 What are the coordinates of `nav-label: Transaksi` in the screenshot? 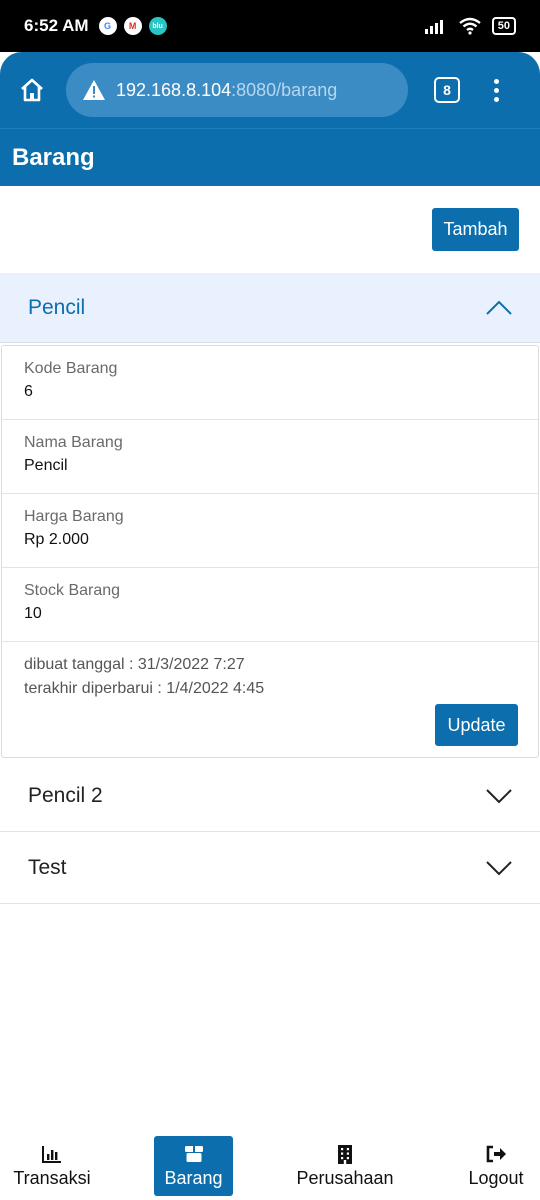 It's located at (52, 1178).